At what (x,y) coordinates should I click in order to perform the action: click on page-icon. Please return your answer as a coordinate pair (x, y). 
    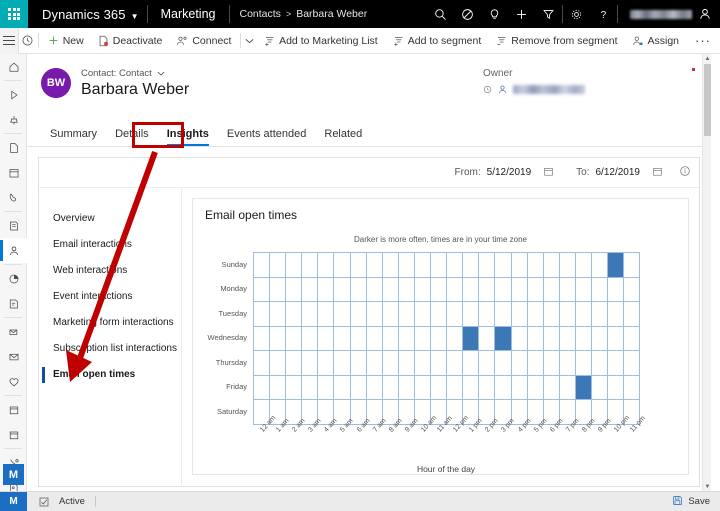
    Looking at the image, I should click on (13, 147).